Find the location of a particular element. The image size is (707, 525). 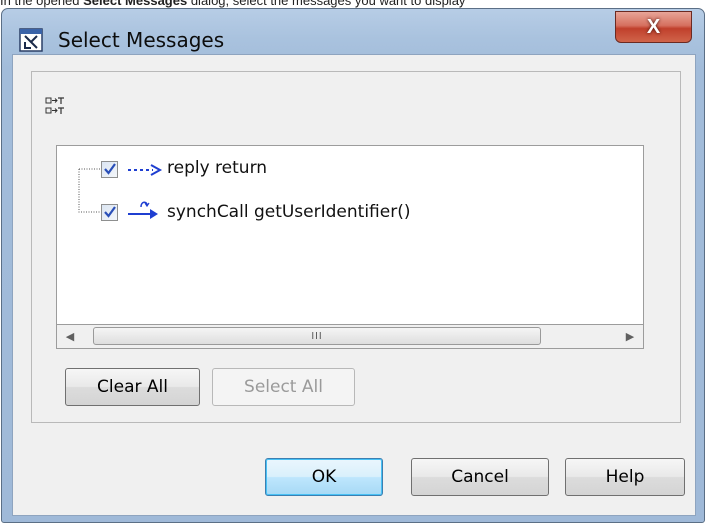

reply-checkbox is located at coordinates (109, 169).